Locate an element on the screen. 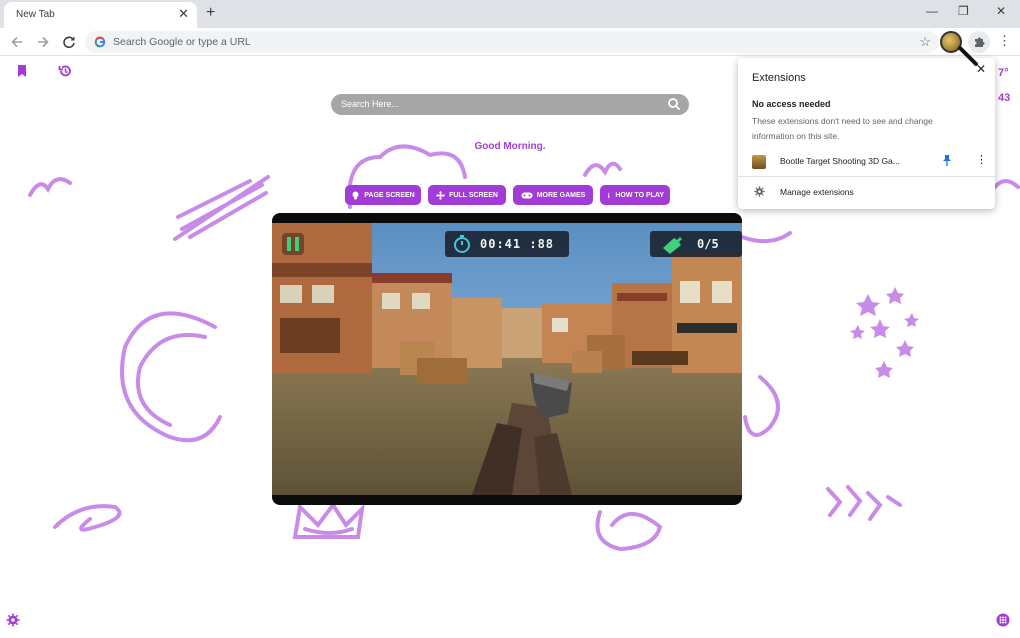 The width and height of the screenshot is (1020, 638). new-tab-button: + is located at coordinates (210, 13).